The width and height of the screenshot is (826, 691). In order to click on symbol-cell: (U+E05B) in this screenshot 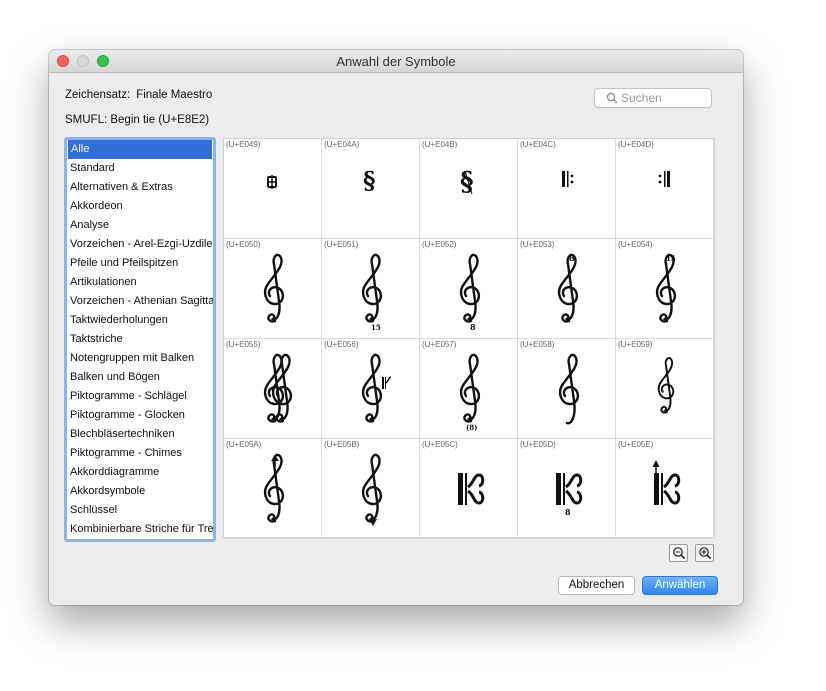, I will do `click(371, 489)`.